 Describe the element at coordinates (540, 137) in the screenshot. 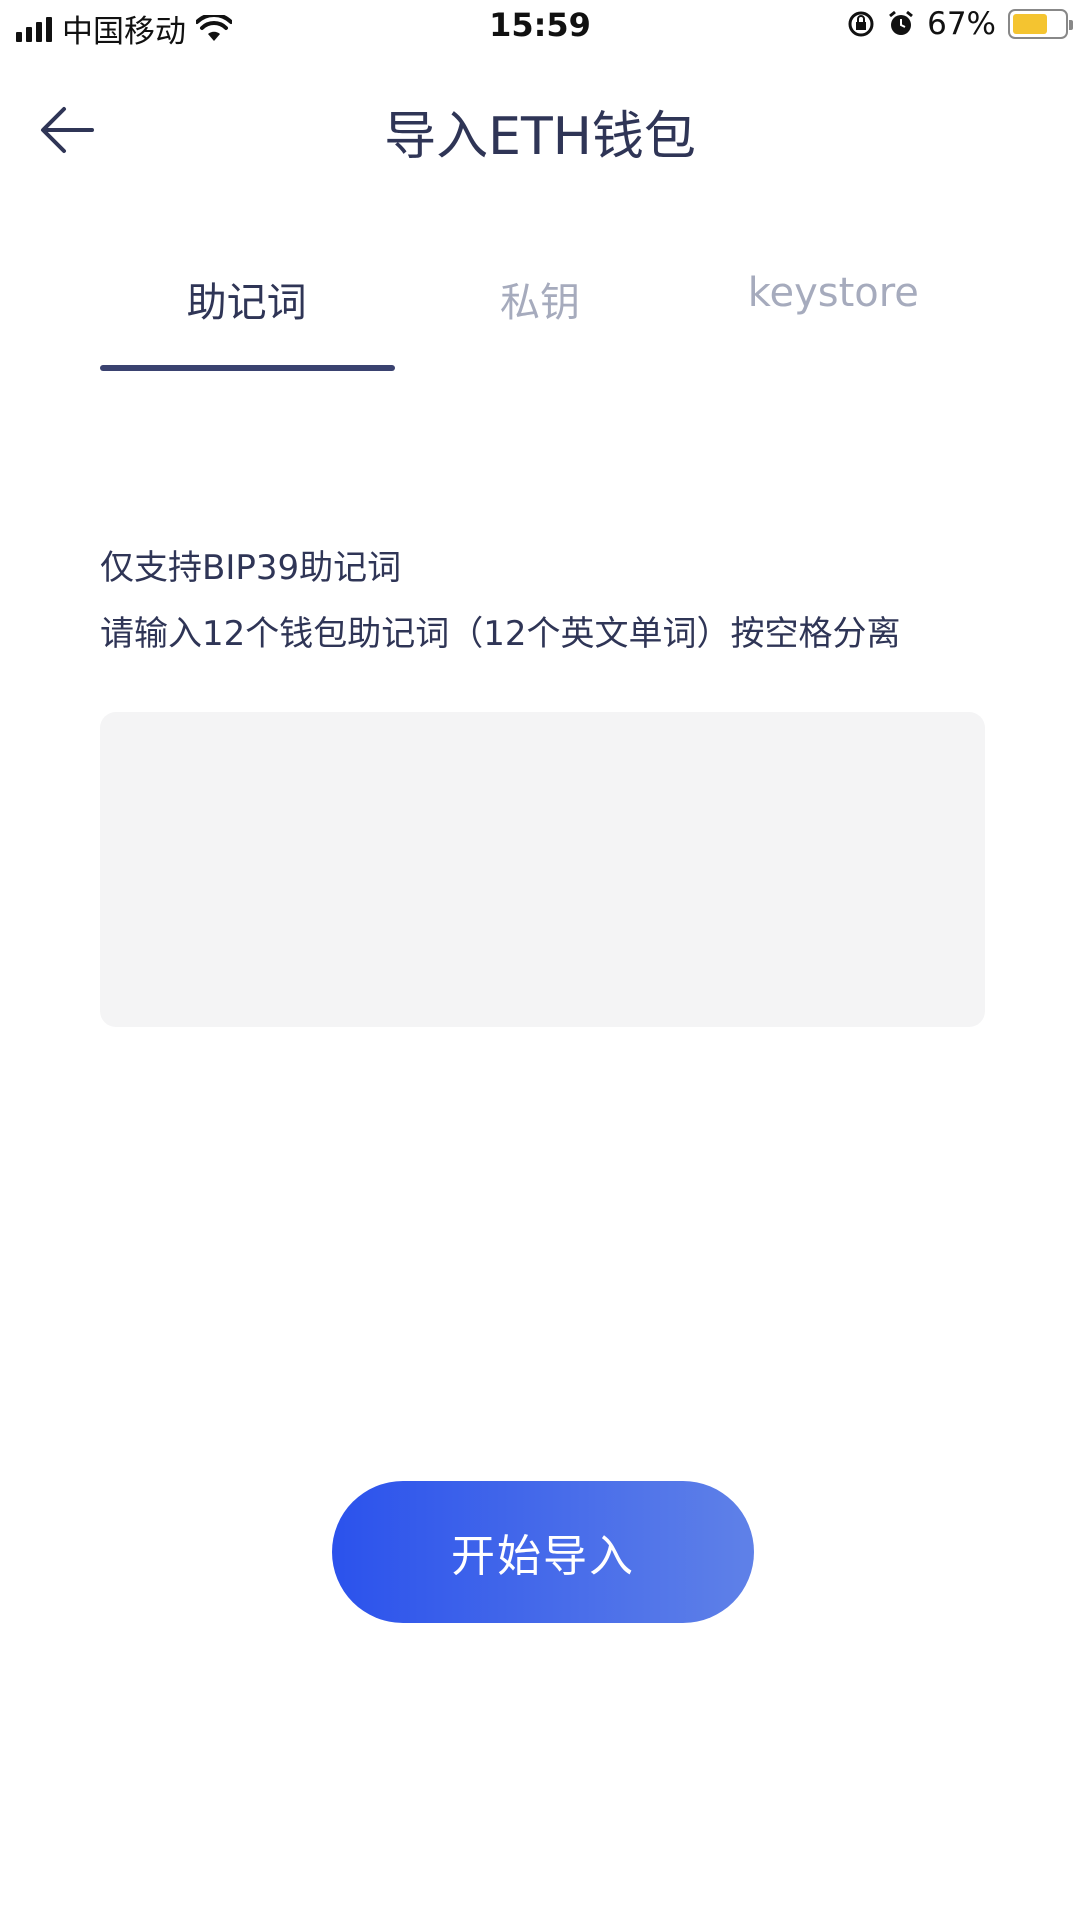

I see `page-title: 导入ETH钱包` at that location.